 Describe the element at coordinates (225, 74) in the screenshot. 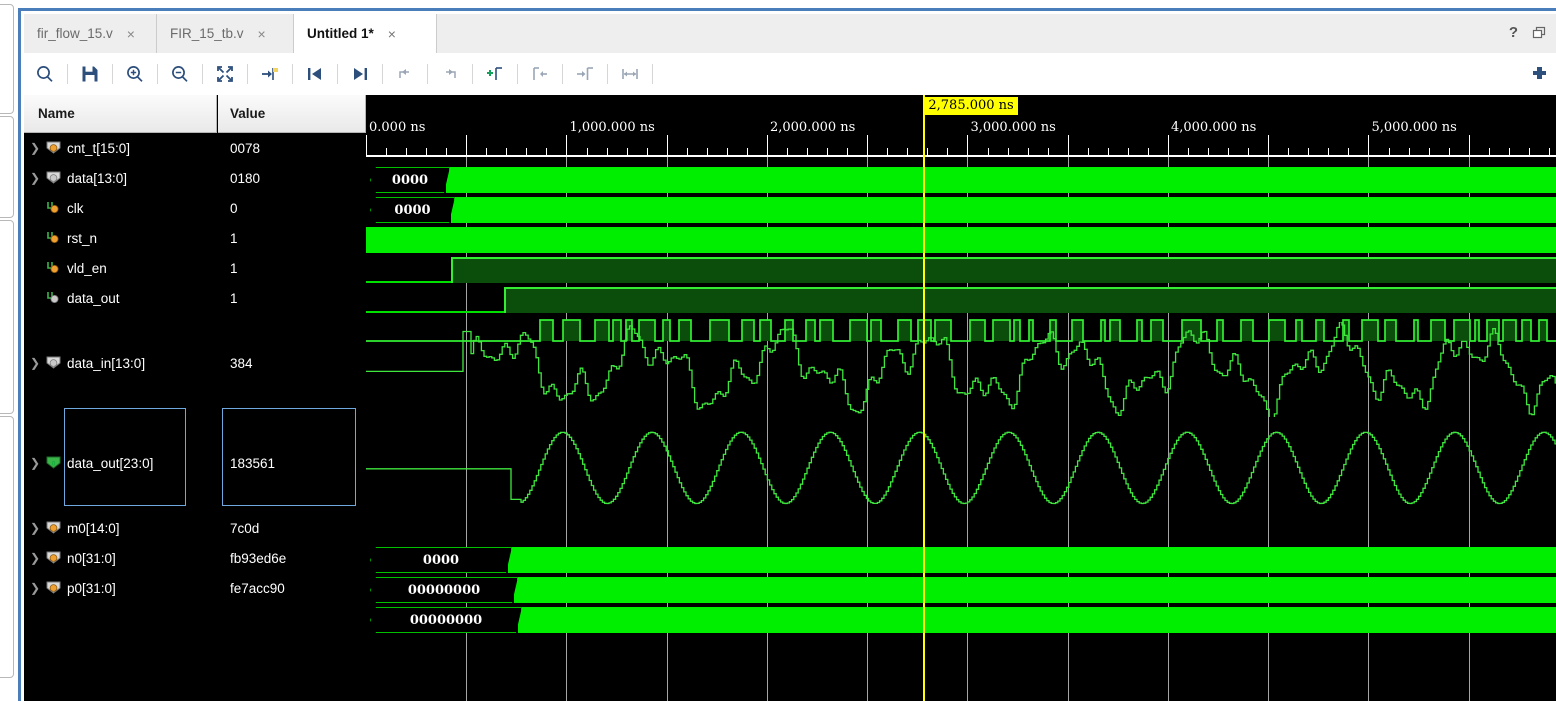

I see `zoom-fit-icon` at that location.